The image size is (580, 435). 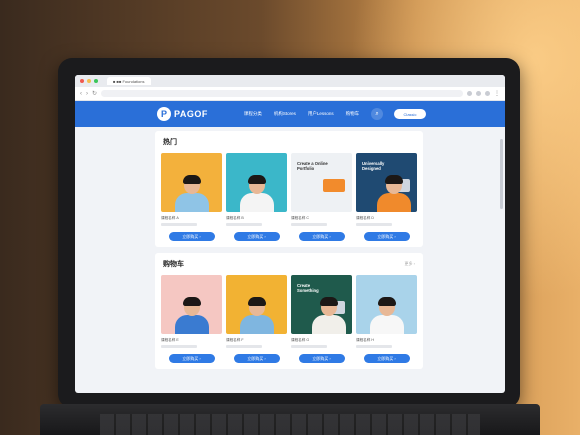 I want to click on thumbnail-text: Universally Designed, so click(x=373, y=166).